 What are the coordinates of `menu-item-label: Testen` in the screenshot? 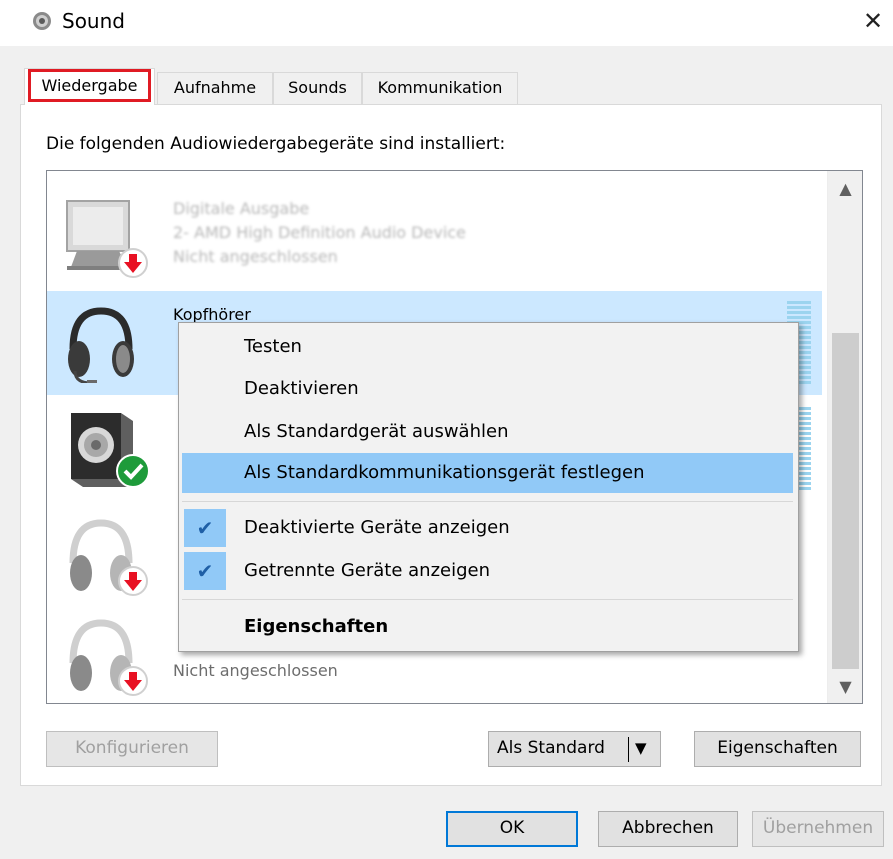 It's located at (273, 346).